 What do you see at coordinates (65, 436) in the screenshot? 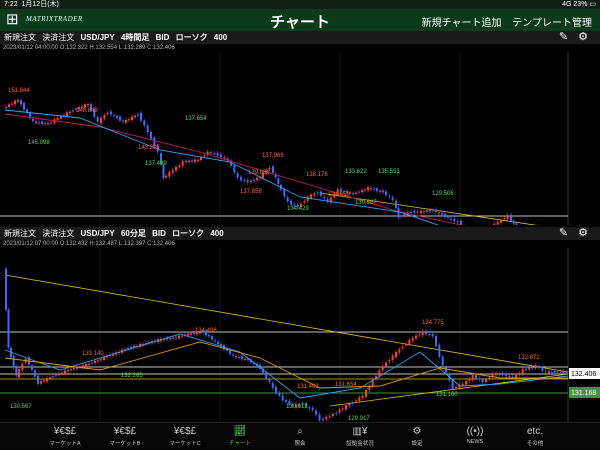
I see `tab-market-a: ¥€$£ マーケットA` at bounding box center [65, 436].